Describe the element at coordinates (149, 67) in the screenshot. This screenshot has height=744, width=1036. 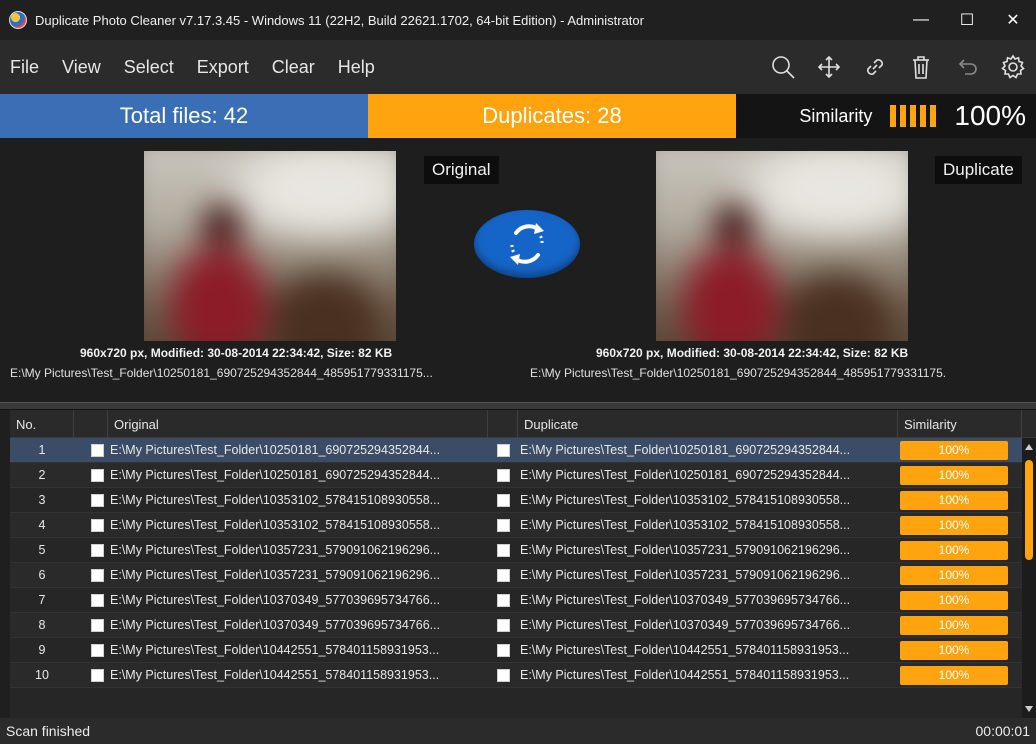
I see `menu-select: Select` at that location.